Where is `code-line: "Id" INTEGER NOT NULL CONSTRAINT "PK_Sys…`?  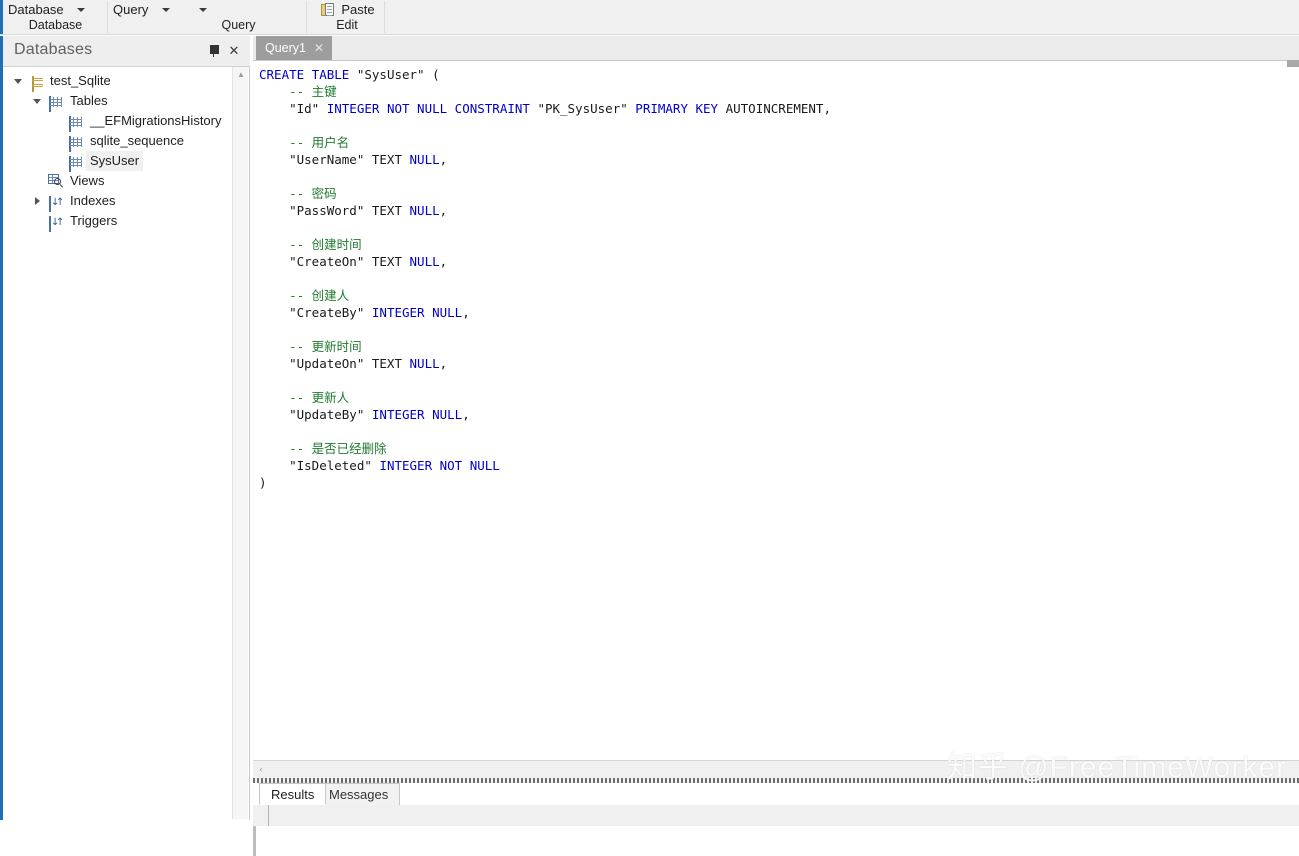
code-line: "Id" INTEGER NOT NULL CONSTRAINT "PK_Sys… is located at coordinates (545, 108).